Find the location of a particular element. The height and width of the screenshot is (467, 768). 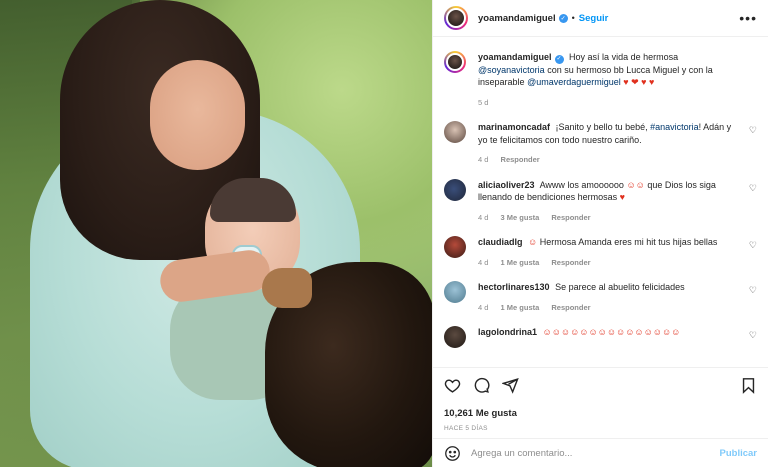

commenter-username: marinamoncadaf is located at coordinates (514, 127).